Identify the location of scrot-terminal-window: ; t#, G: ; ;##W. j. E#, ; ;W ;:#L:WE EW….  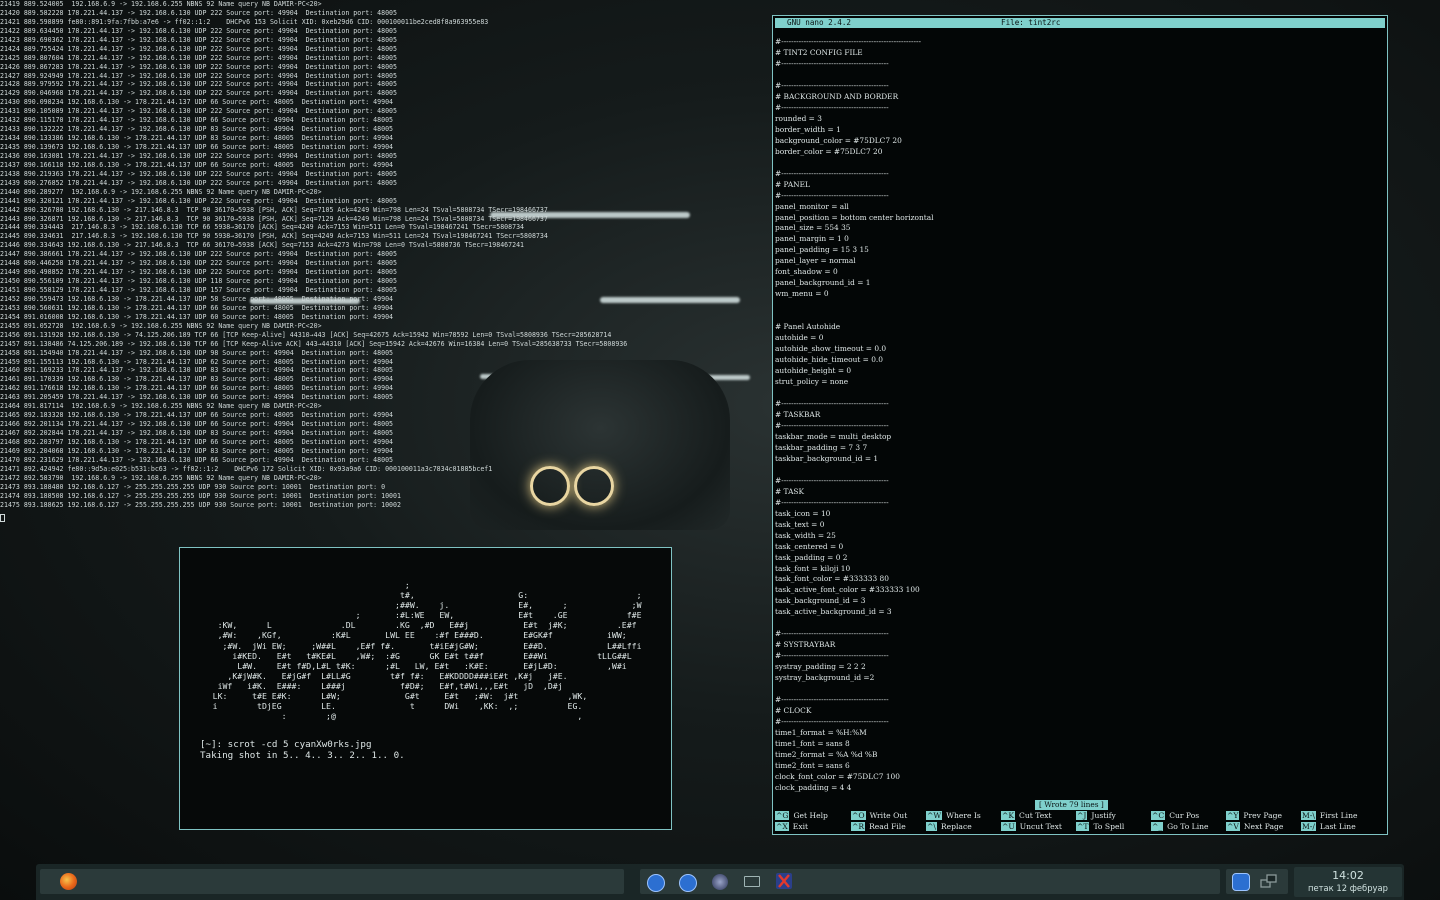
(425, 688).